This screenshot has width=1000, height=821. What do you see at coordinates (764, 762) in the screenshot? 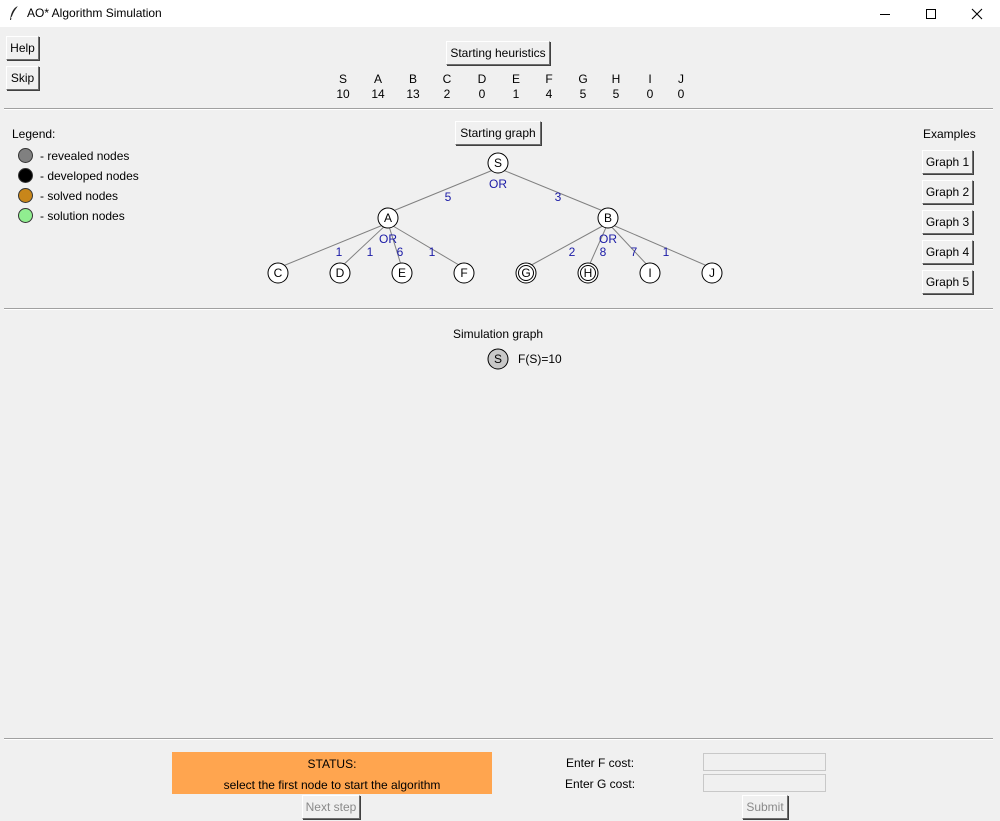
I see `f-cost-input` at bounding box center [764, 762].